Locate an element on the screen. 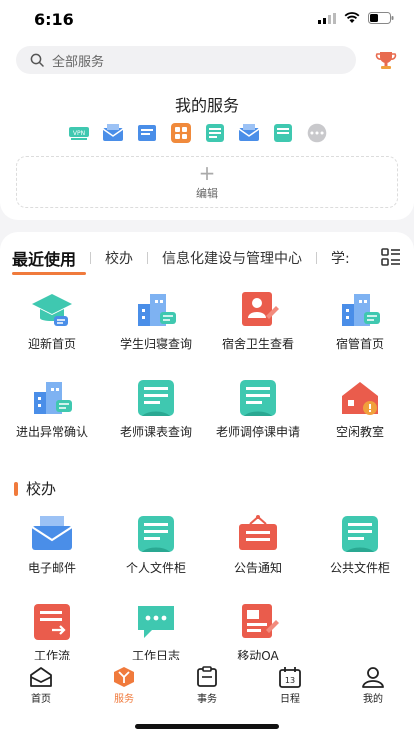 Image resolution: width=414 pixels, height=736 pixels. app-work-log: 工作日志 is located at coordinates (156, 633).